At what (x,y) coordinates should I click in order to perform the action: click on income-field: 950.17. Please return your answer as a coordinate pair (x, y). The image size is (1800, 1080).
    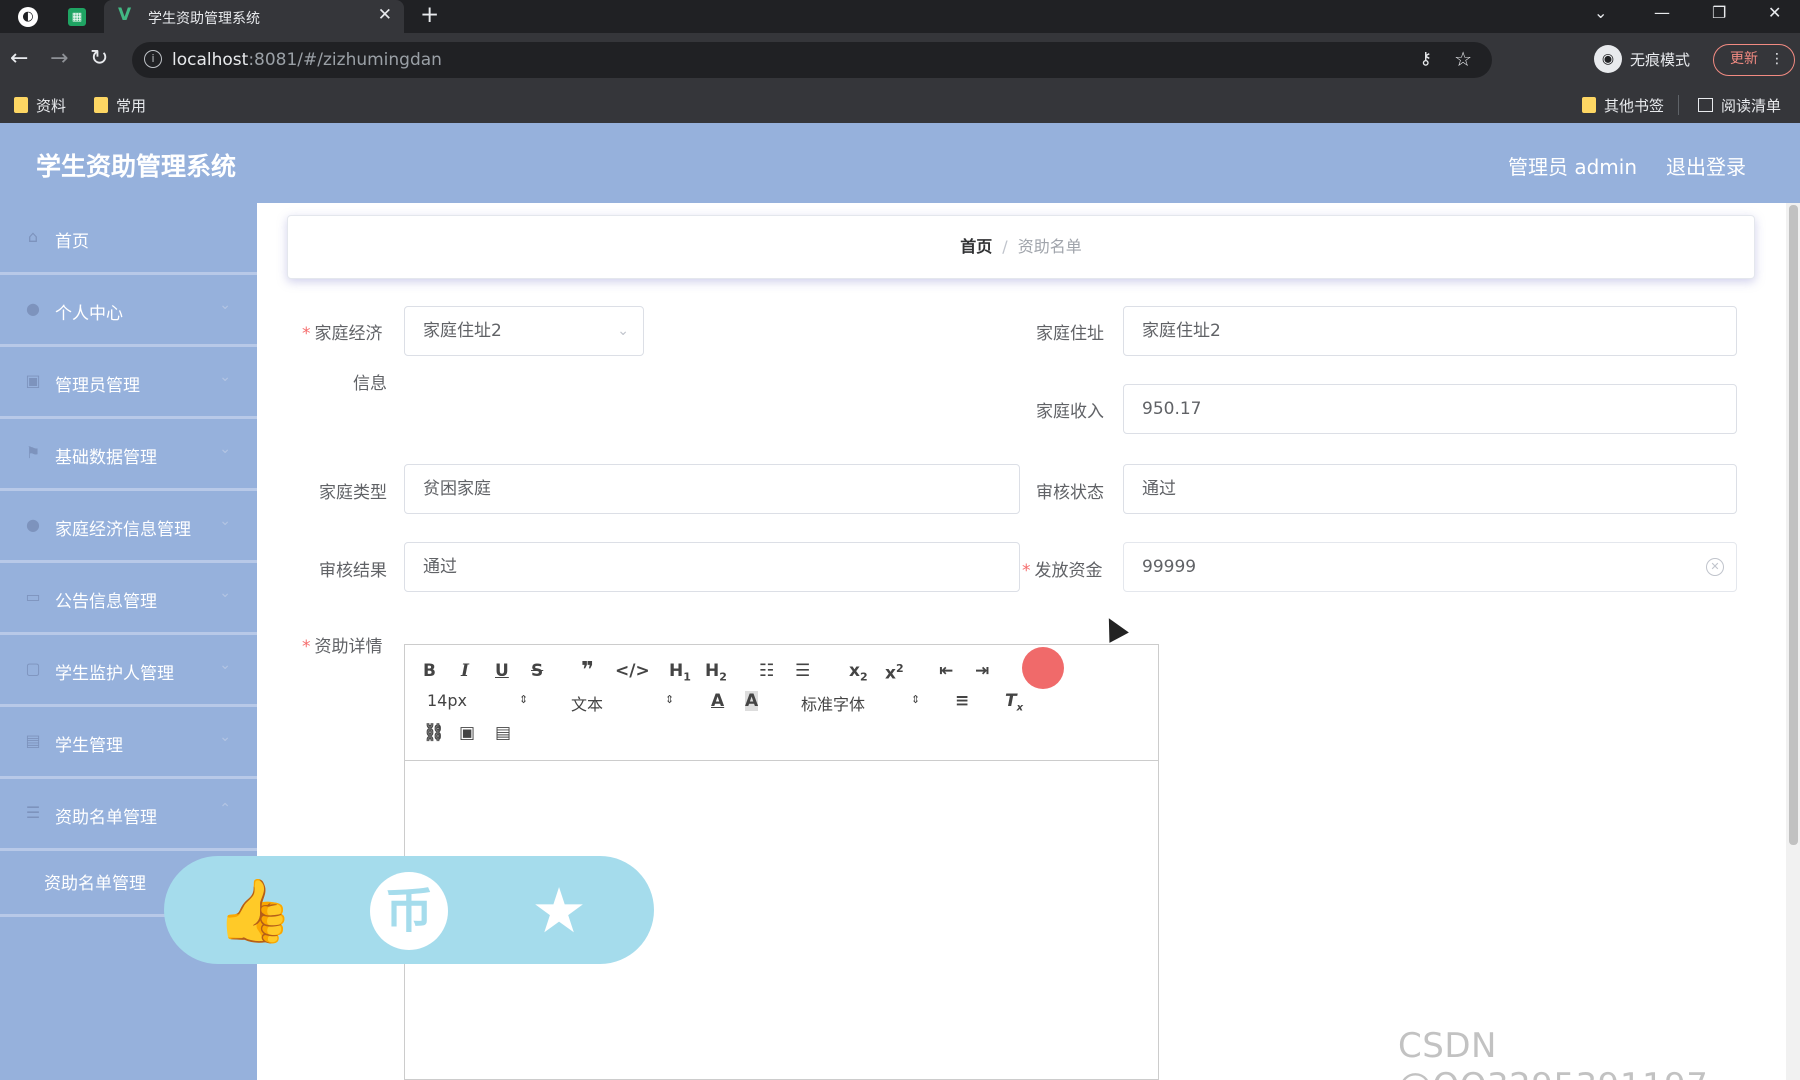
    Looking at the image, I should click on (1430, 409).